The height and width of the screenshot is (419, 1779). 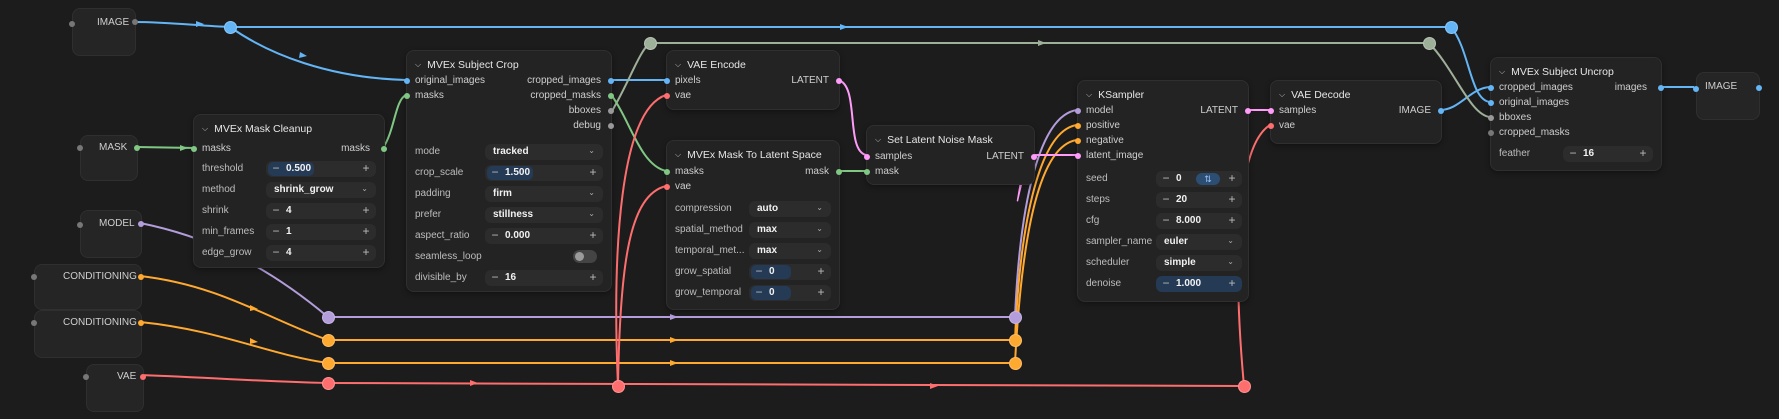 What do you see at coordinates (1491, 88) in the screenshot?
I see `input-slot-cropped-images` at bounding box center [1491, 88].